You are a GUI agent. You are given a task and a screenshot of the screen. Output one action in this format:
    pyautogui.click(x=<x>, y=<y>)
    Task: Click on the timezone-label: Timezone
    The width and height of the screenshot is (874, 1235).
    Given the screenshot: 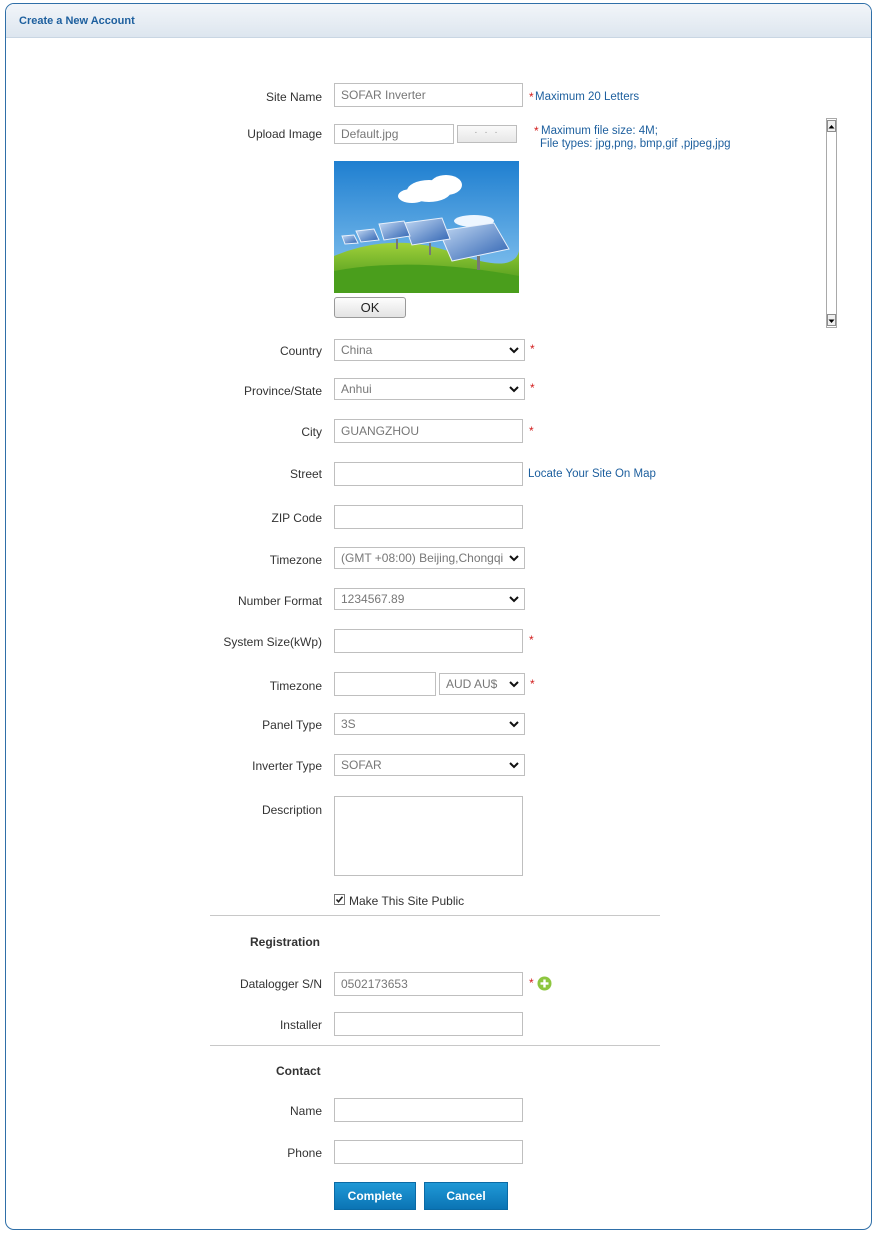 What is the action you would take?
    pyautogui.click(x=295, y=560)
    